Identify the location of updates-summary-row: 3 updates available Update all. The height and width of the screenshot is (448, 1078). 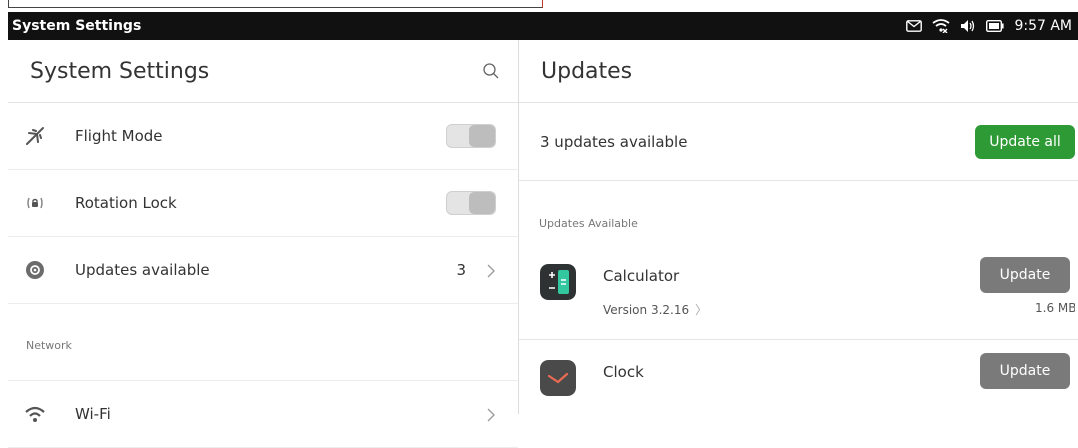
(798, 142).